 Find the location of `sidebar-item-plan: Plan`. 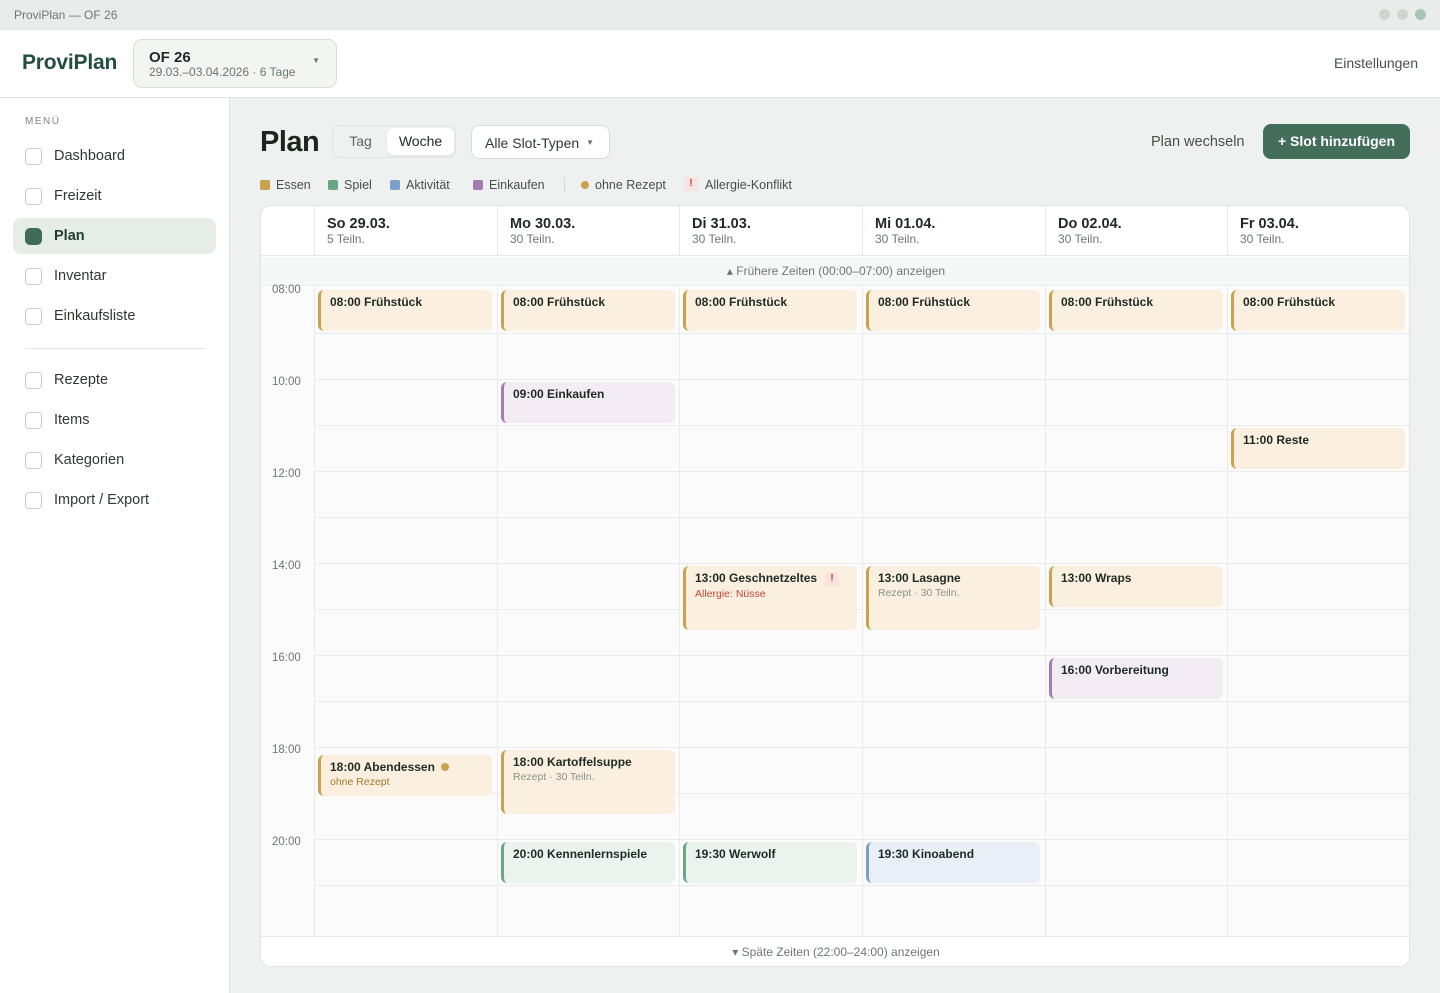

sidebar-item-plan: Plan is located at coordinates (114, 236).